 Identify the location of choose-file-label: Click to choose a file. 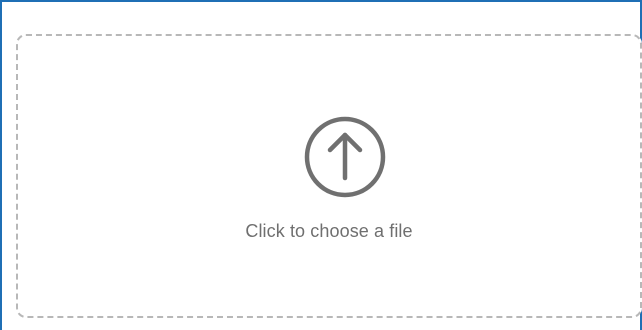
(329, 231).